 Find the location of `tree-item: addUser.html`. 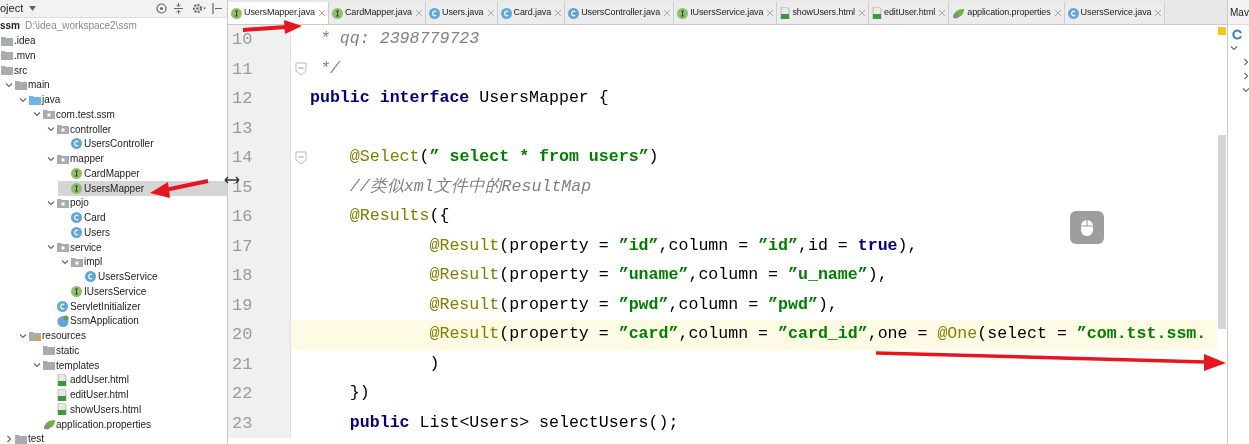

tree-item: addUser.html is located at coordinates (135, 380).